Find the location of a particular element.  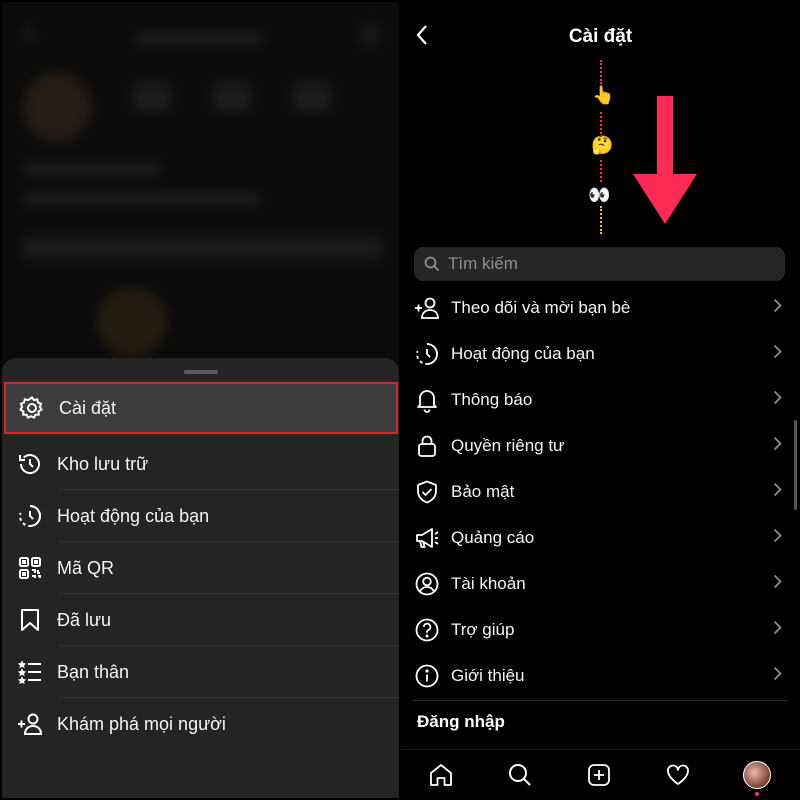

bottom-navigation is located at coordinates (600, 774).